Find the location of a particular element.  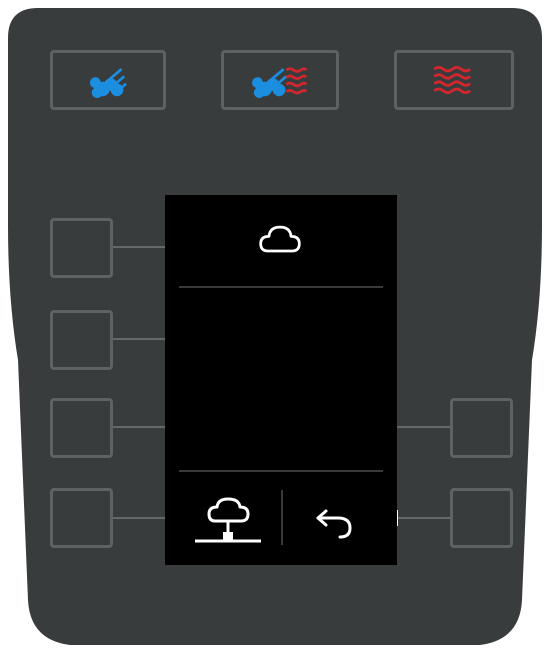

combi-mode-button is located at coordinates (280, 80).